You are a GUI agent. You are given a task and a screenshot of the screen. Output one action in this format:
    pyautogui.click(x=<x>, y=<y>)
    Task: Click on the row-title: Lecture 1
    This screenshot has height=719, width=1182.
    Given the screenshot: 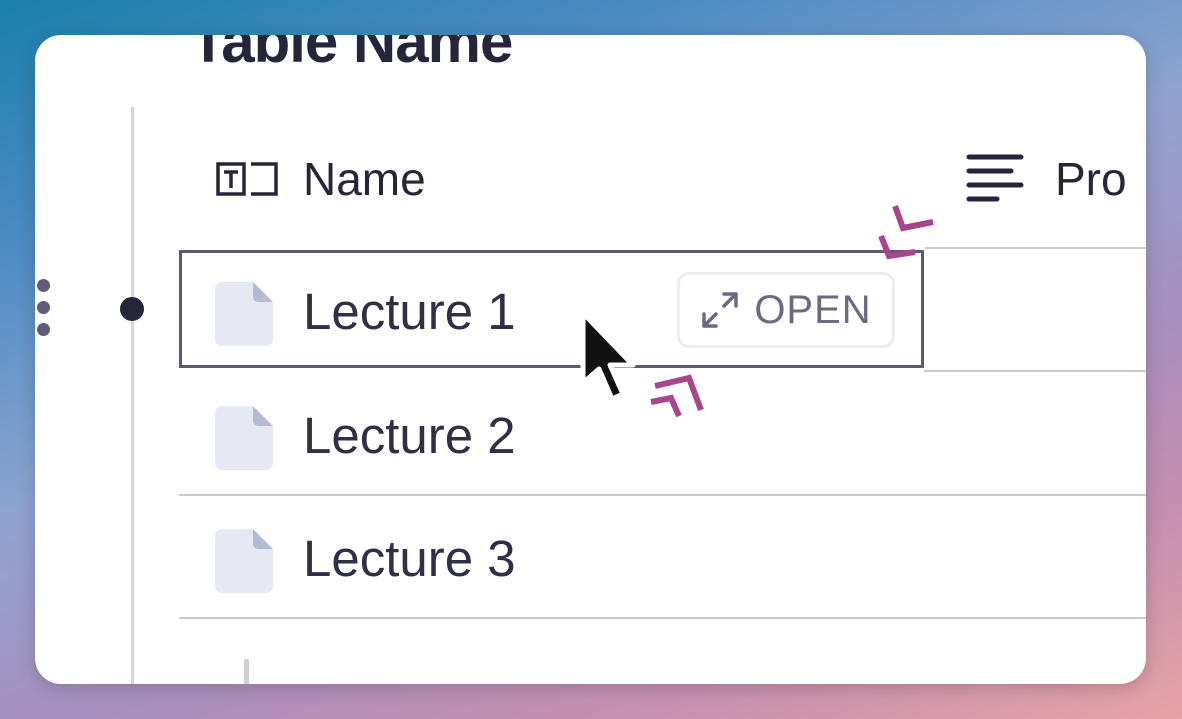 What is the action you would take?
    pyautogui.click(x=409, y=311)
    